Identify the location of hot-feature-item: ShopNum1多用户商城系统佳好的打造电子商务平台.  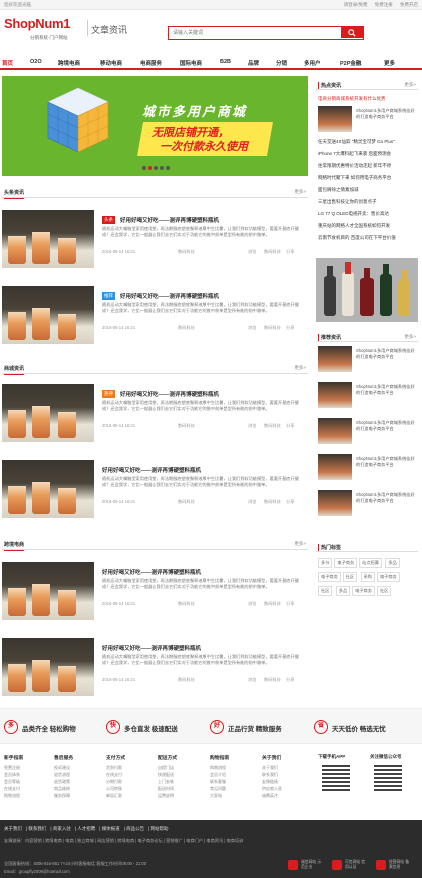
(368, 120).